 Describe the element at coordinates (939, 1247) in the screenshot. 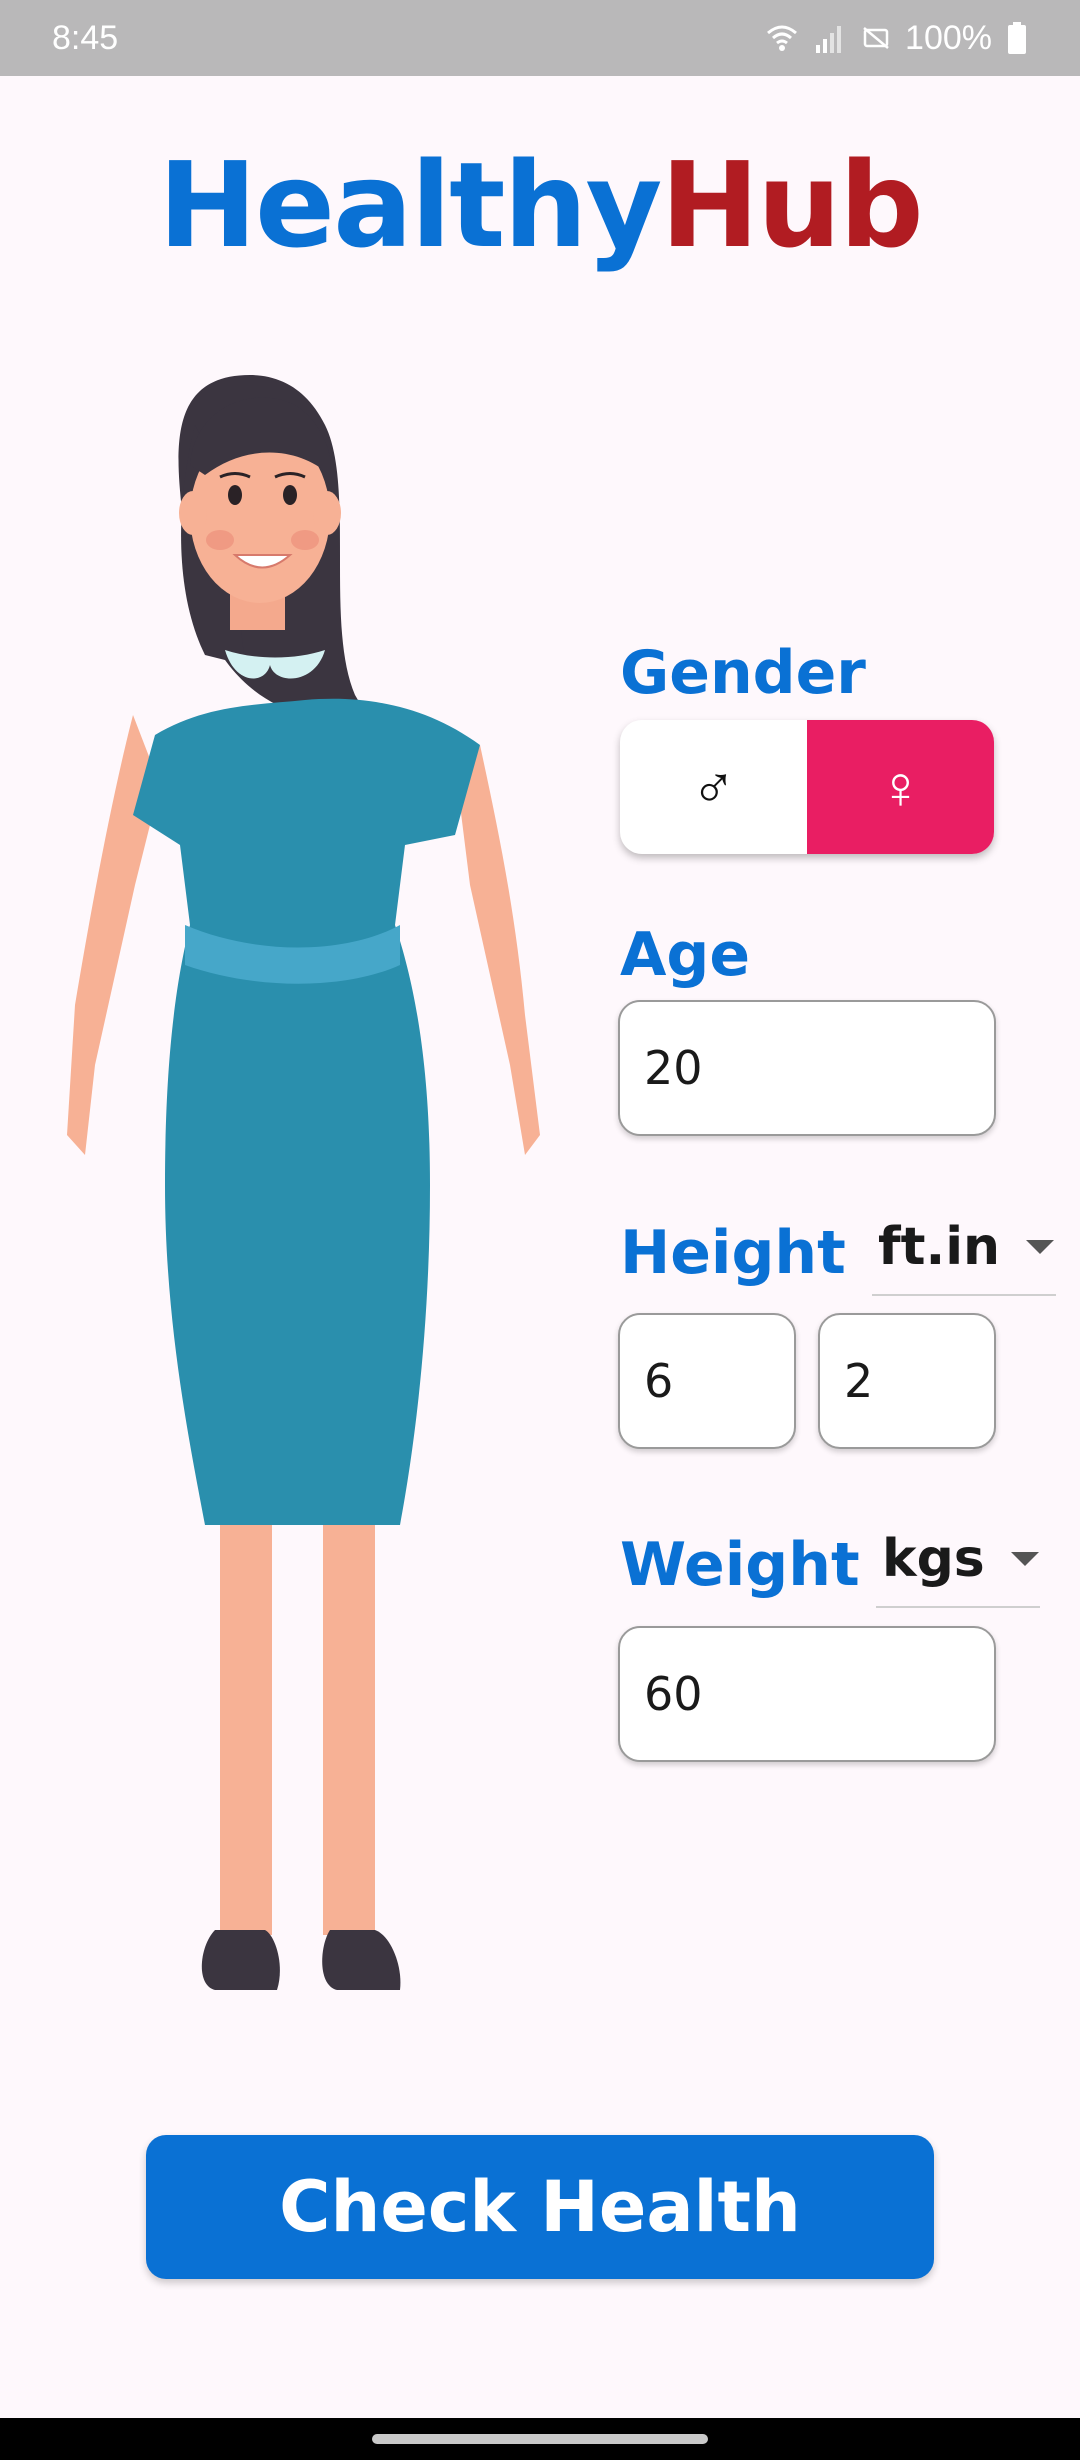

I see `height-unit-value: ft.in` at that location.